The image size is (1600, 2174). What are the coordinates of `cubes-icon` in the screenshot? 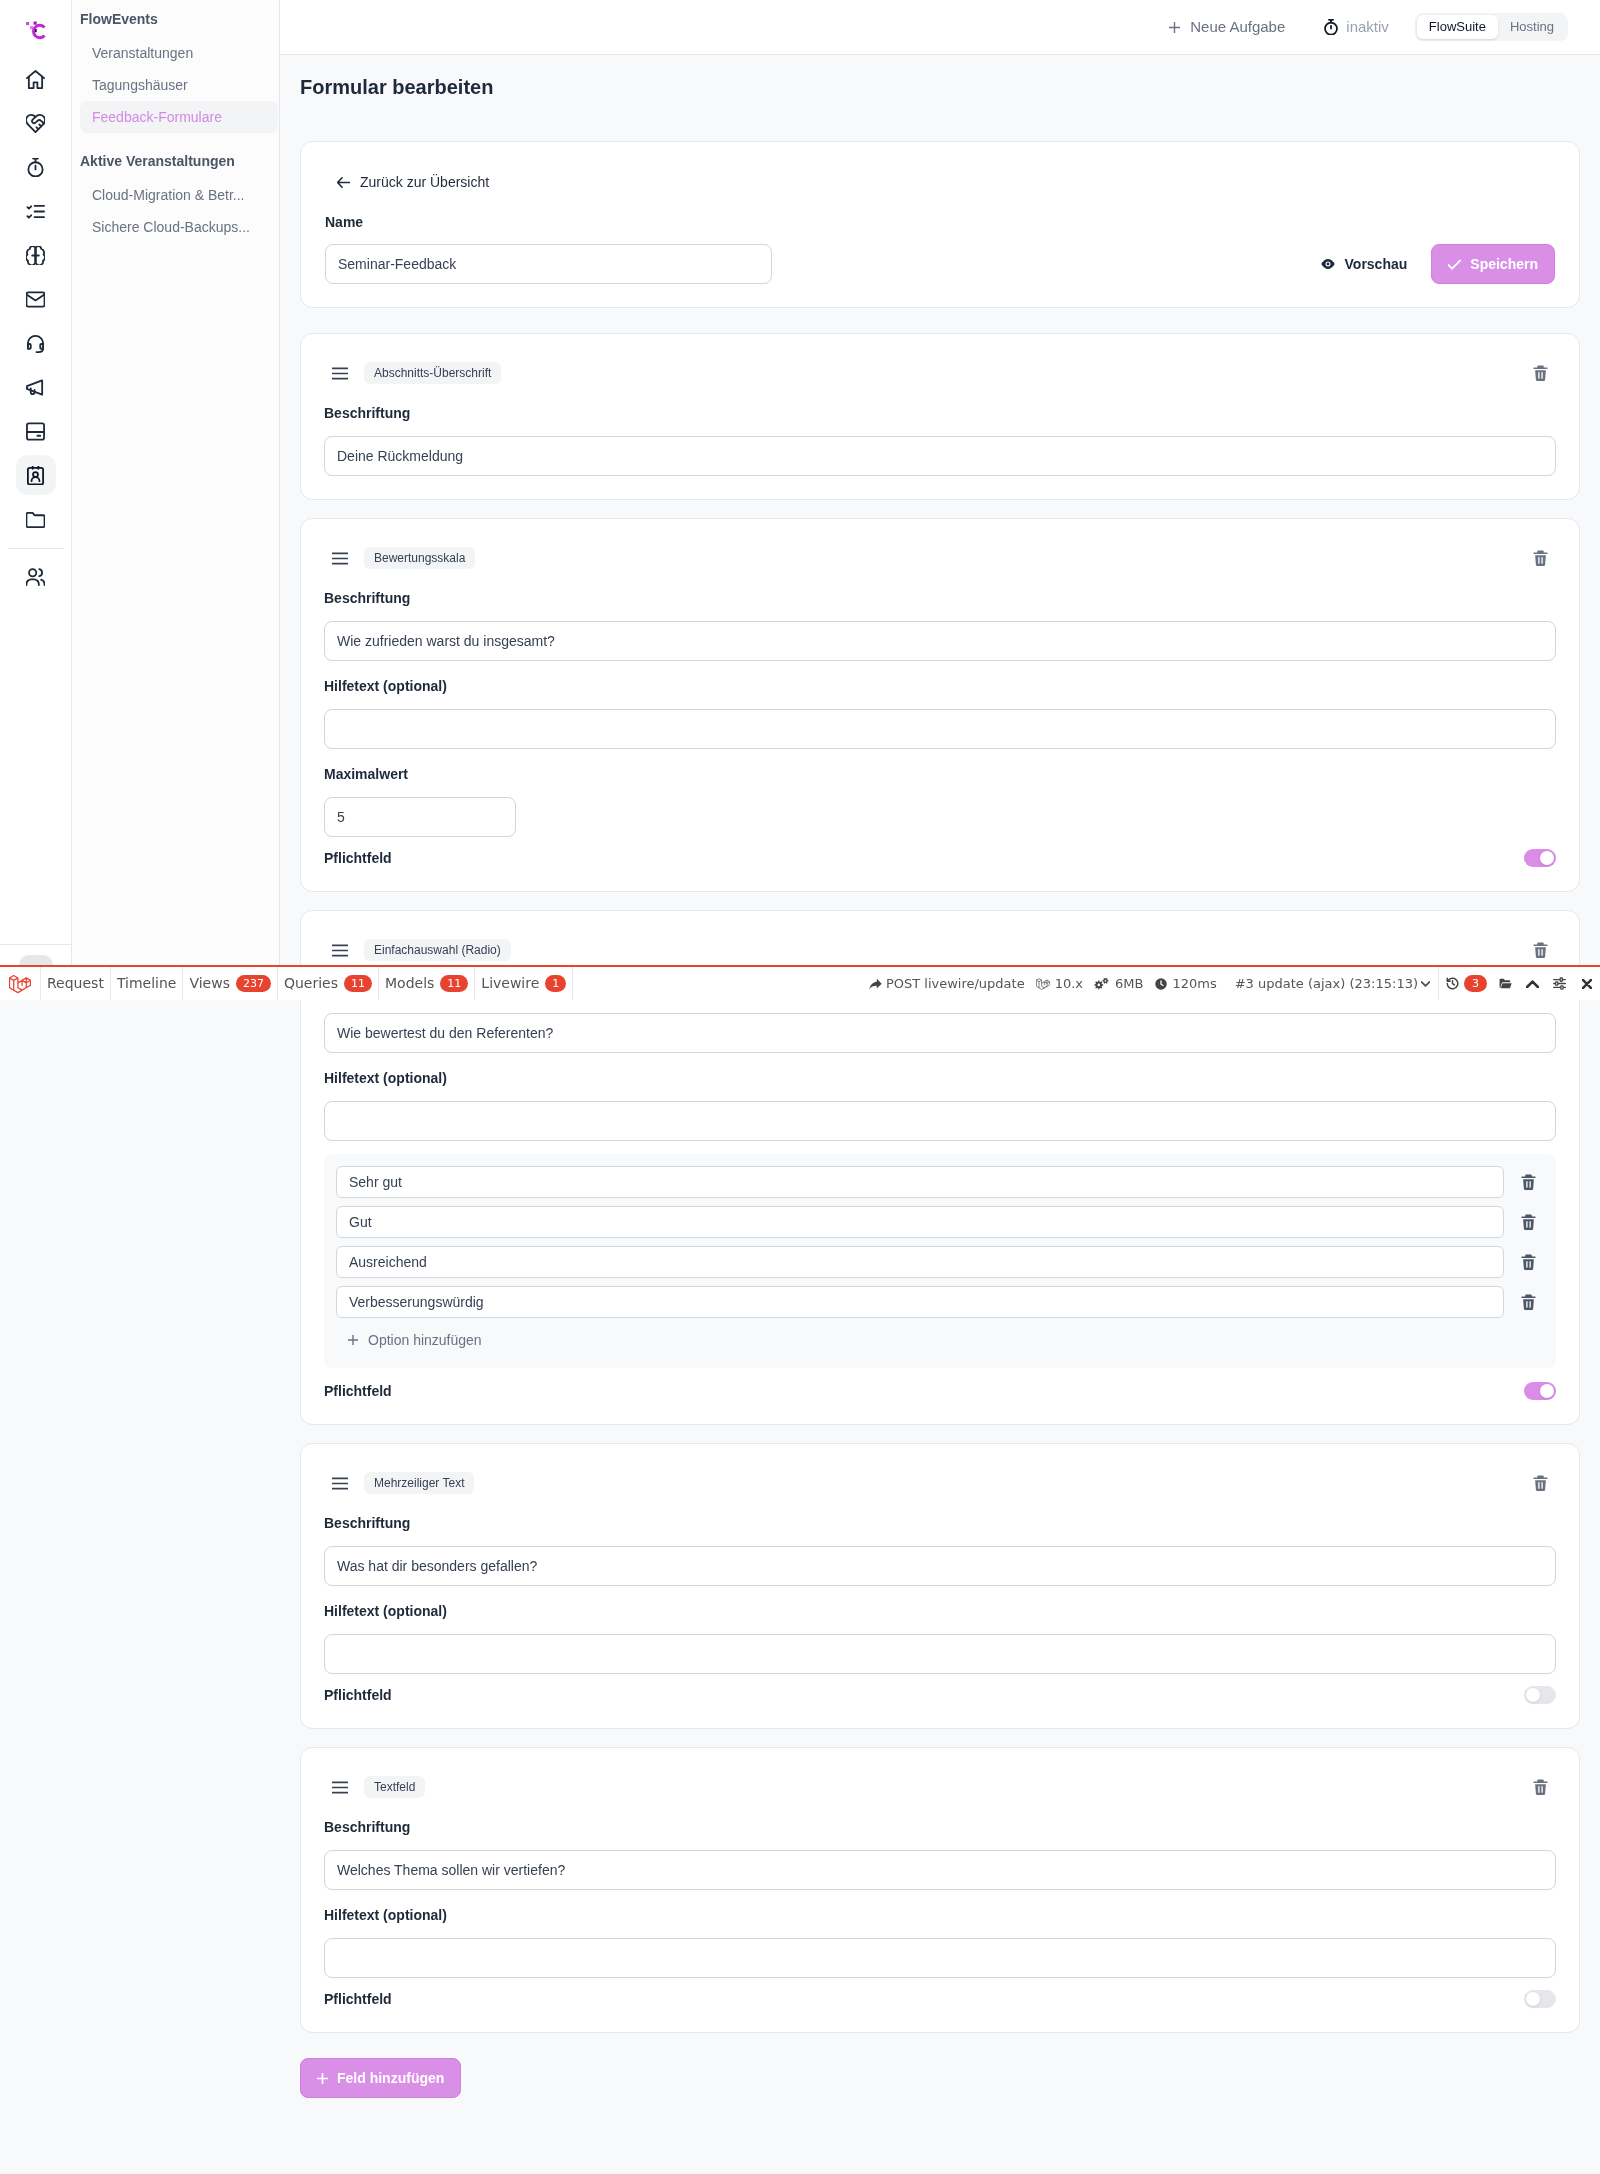 It's located at (1042, 983).